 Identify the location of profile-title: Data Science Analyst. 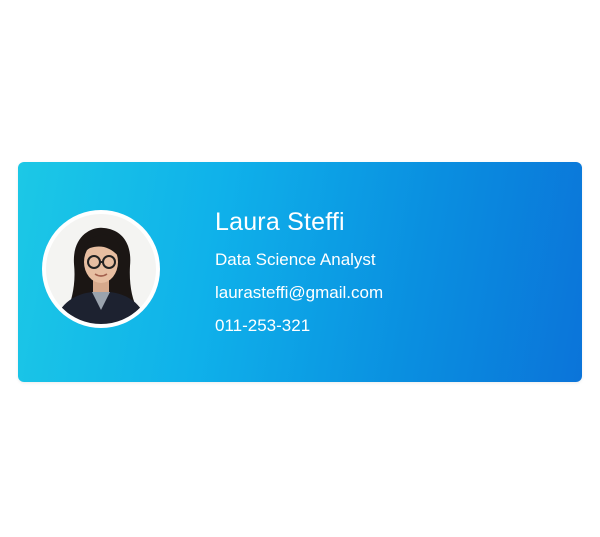
(295, 259).